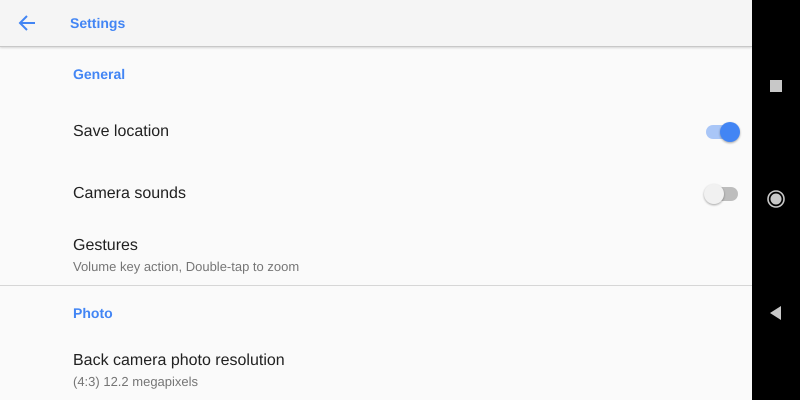 This screenshot has width=800, height=400. I want to click on setting-summary: Volume key action, Double-tap to zoom, so click(186, 266).